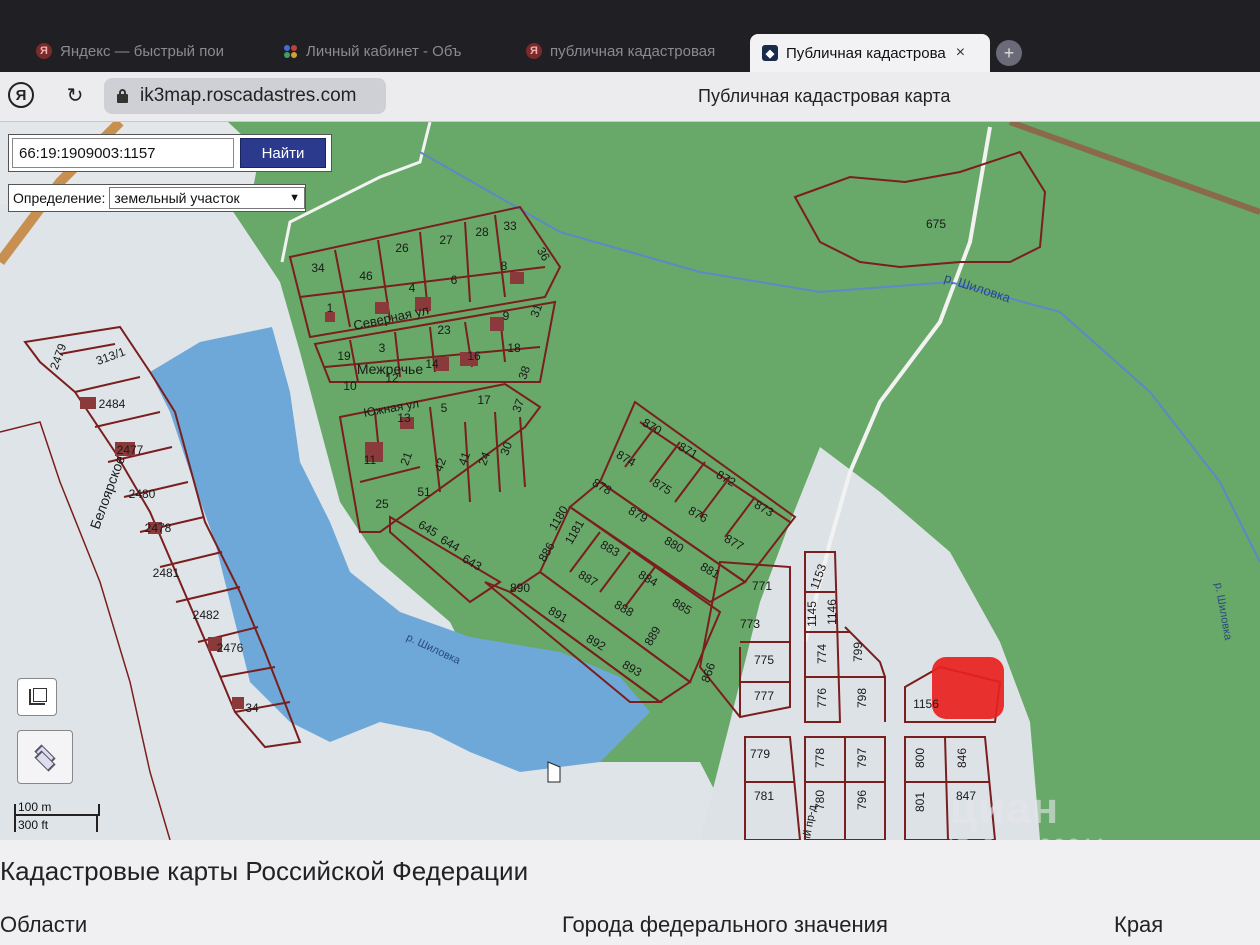 The image size is (1260, 945). Describe the element at coordinates (862, 698) in the screenshot. I see `parcel-number-label: 798` at that location.